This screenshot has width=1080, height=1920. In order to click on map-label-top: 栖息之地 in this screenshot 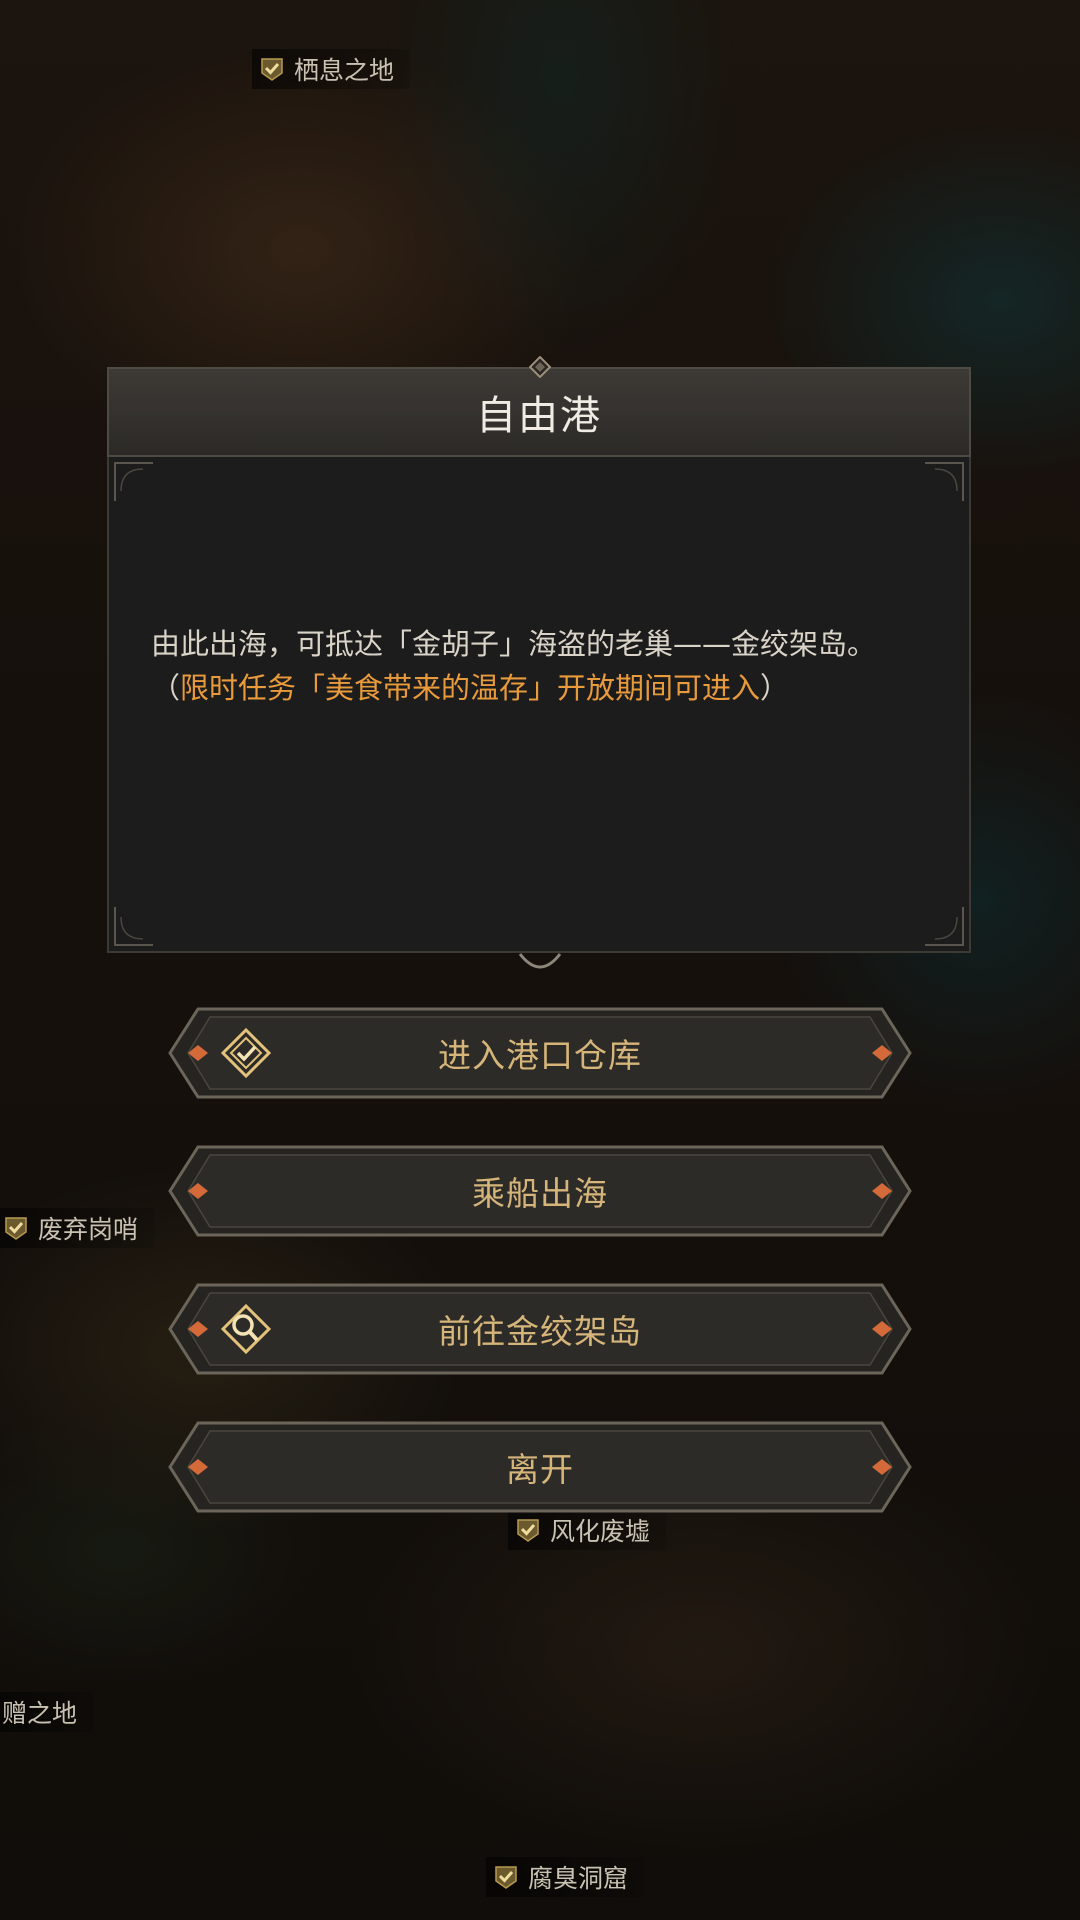, I will do `click(331, 69)`.